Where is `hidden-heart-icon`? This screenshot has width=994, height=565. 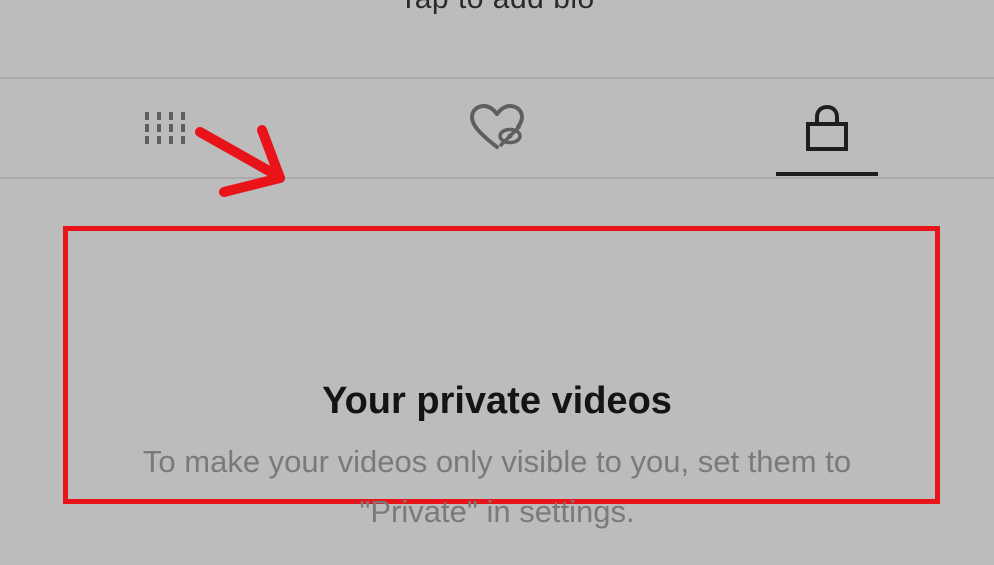 hidden-heart-icon is located at coordinates (497, 126).